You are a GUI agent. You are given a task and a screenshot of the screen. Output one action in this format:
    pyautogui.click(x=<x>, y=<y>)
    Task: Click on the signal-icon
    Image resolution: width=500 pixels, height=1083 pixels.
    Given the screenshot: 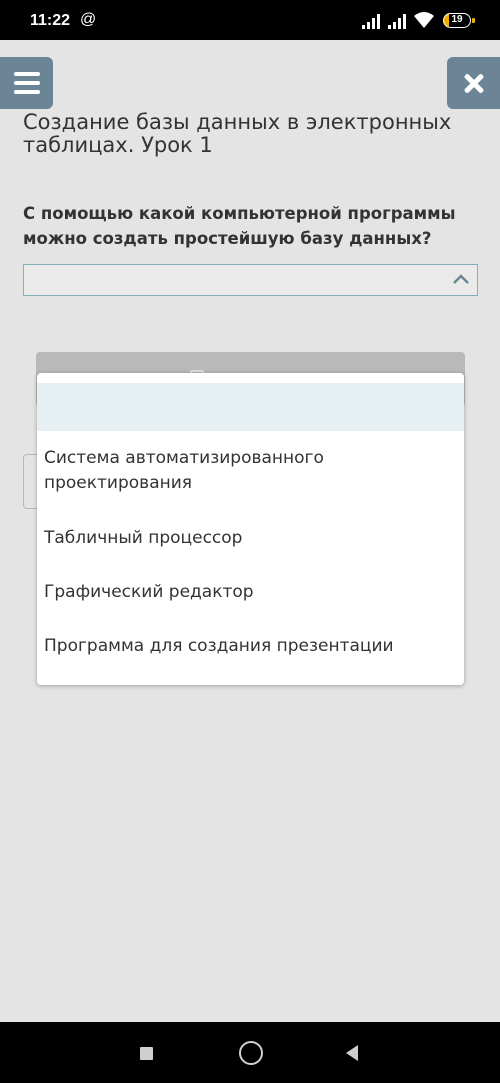 What is the action you would take?
    pyautogui.click(x=372, y=21)
    